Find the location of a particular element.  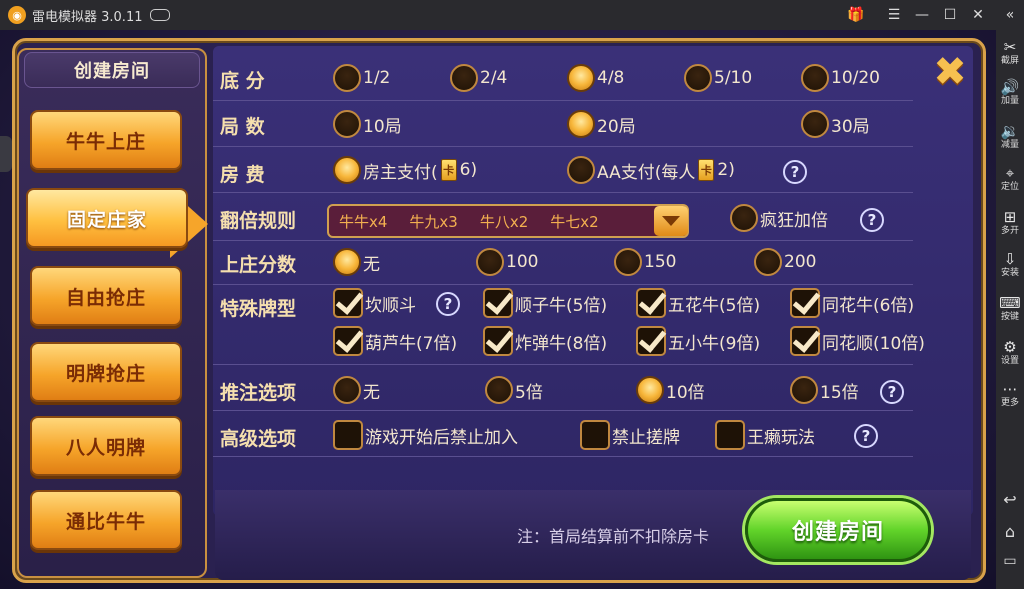

rounds-option: 10局 is located at coordinates (367, 124).